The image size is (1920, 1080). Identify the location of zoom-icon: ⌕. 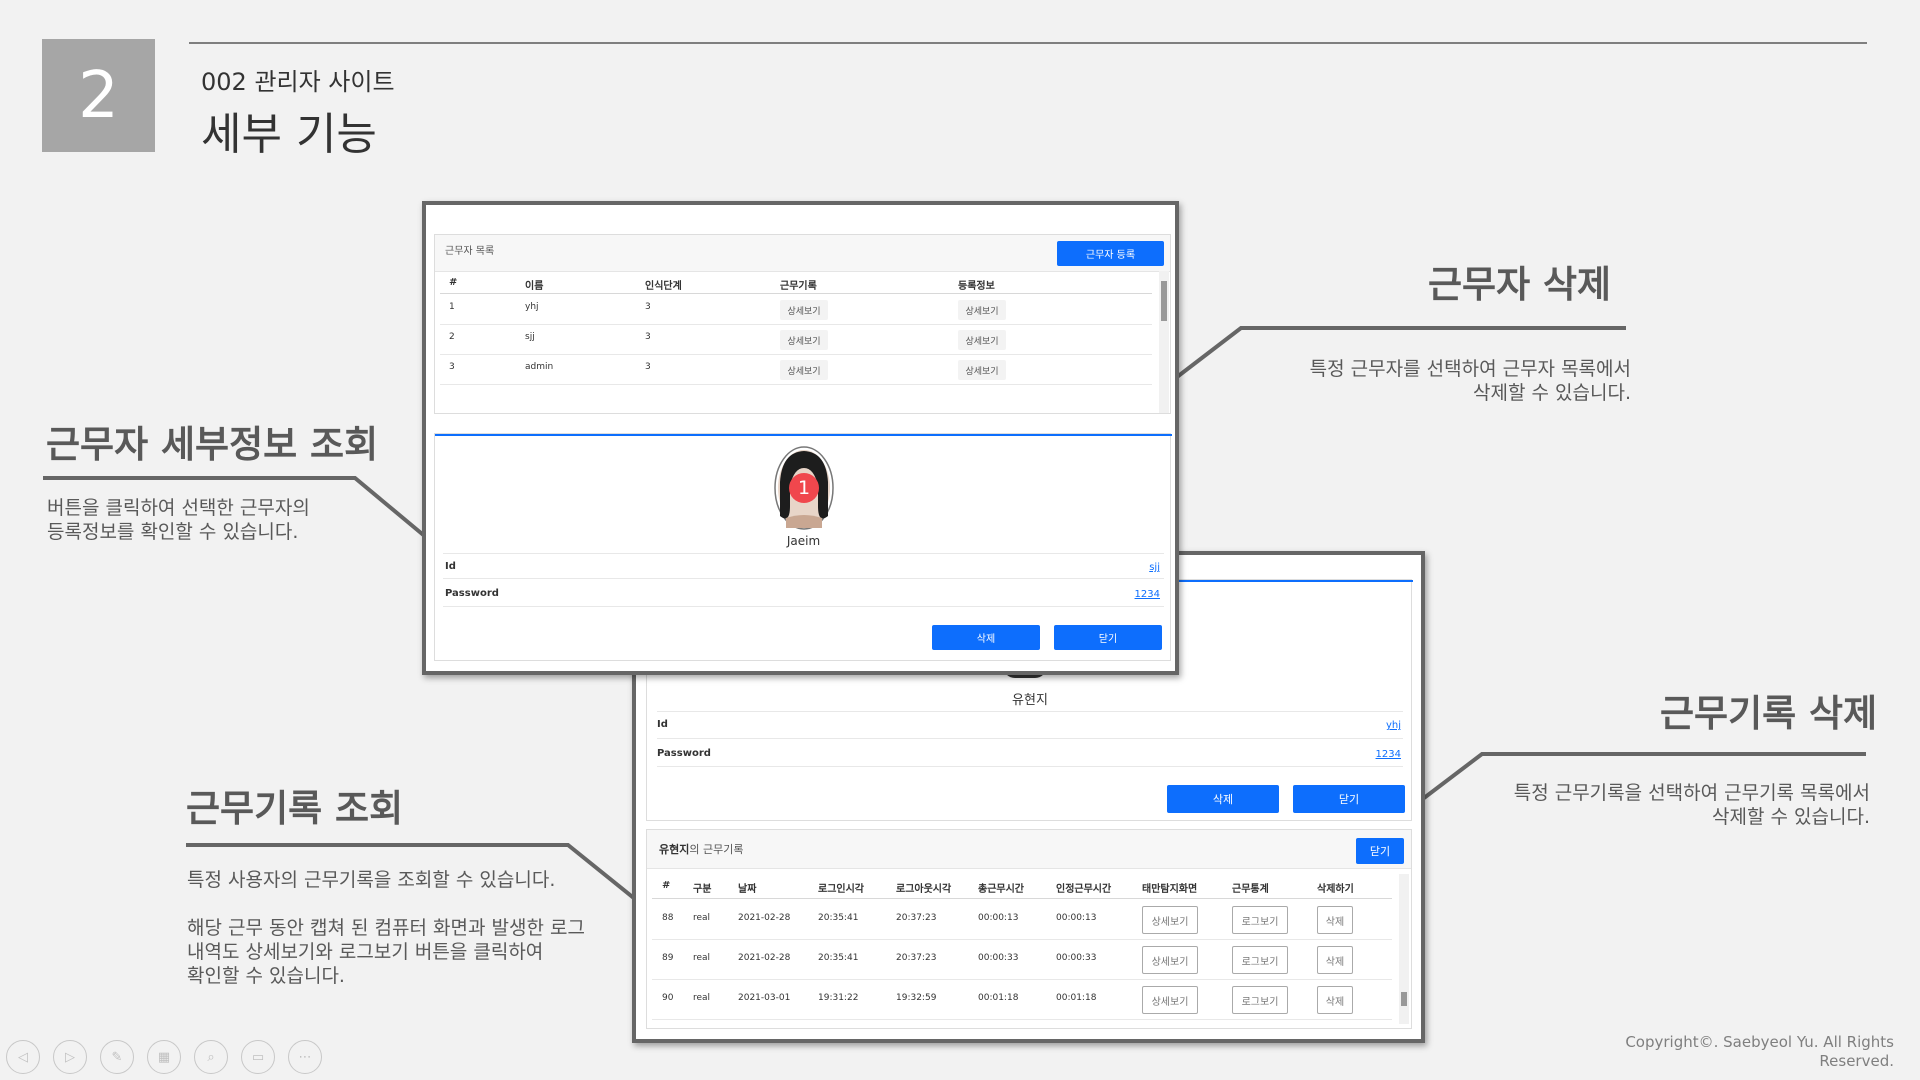
(211, 1057).